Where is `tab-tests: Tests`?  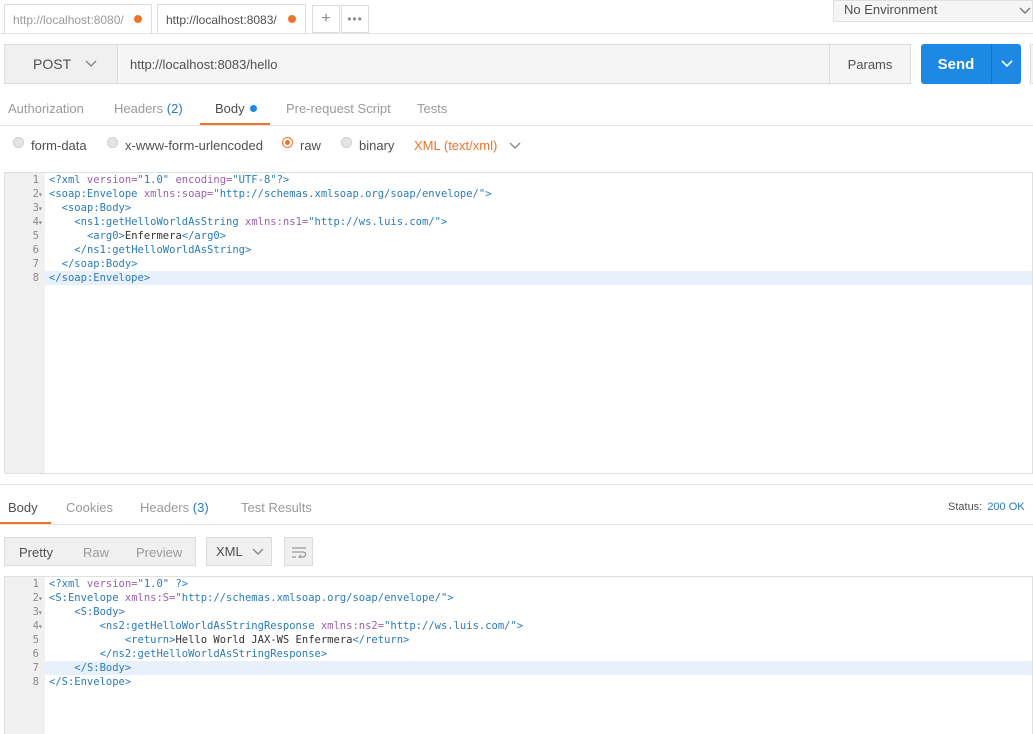 tab-tests: Tests is located at coordinates (432, 108).